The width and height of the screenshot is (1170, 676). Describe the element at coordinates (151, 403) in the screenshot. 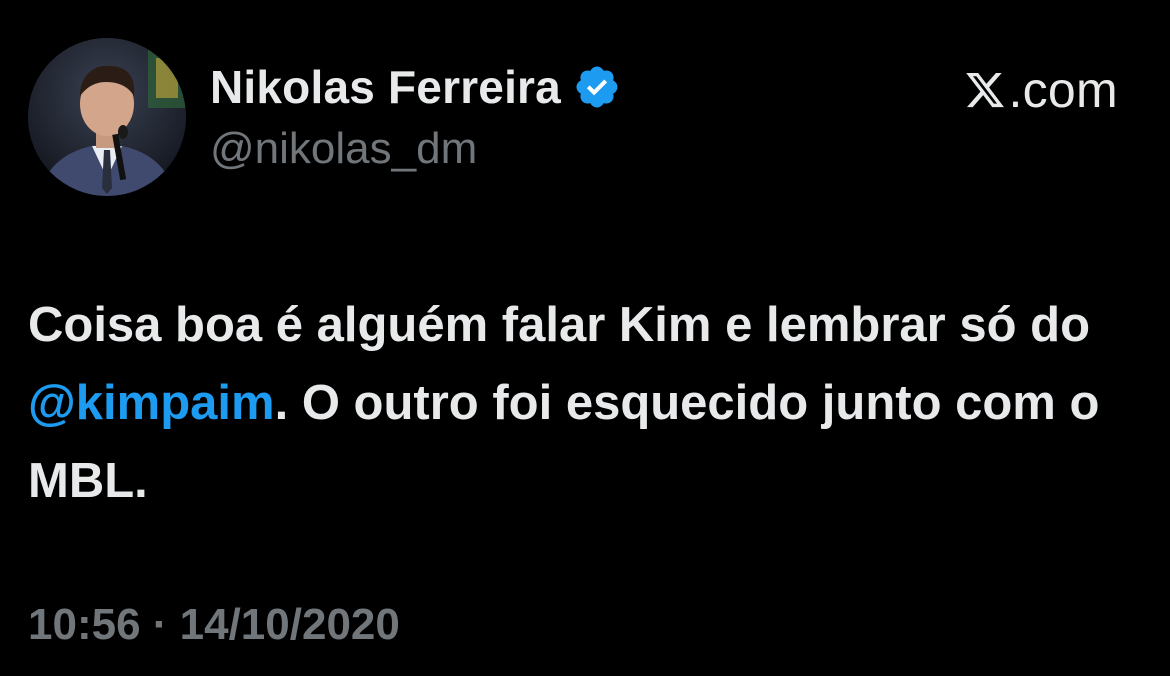

I see `mention-link: @kimpaim` at that location.